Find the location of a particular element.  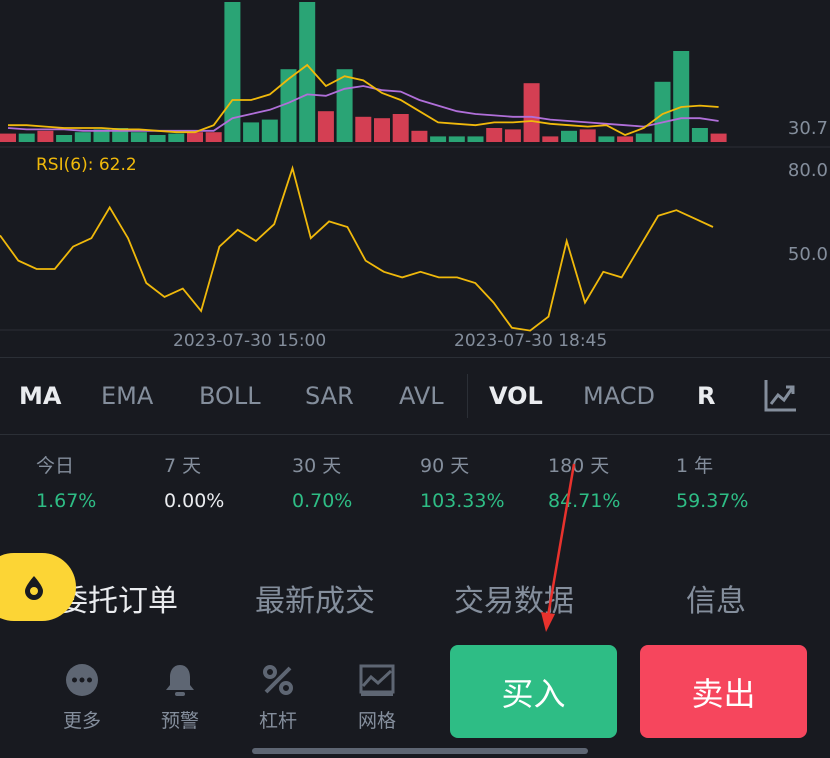

perf-1y: 1 年 59.37% is located at coordinates (712, 481).